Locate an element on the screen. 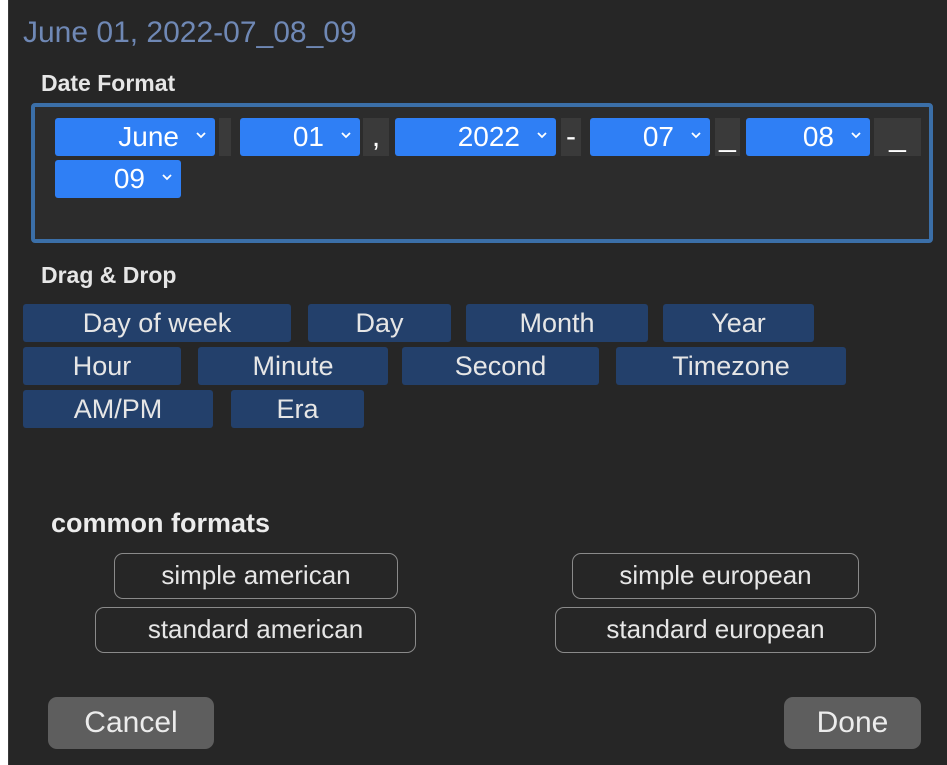 This screenshot has width=947, height=765. second-token: 09 is located at coordinates (118, 179).